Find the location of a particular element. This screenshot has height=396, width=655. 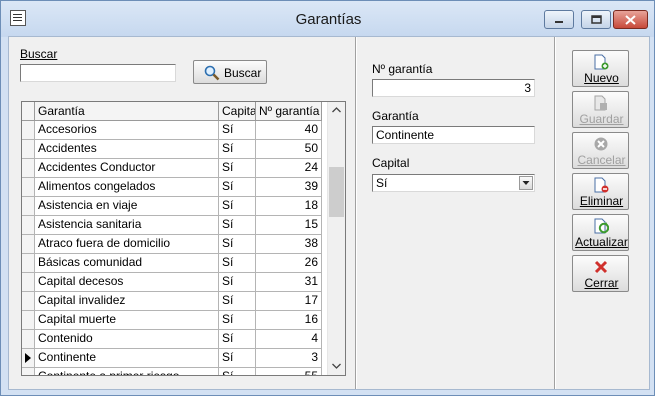

capital-select: Sí is located at coordinates (453, 183).